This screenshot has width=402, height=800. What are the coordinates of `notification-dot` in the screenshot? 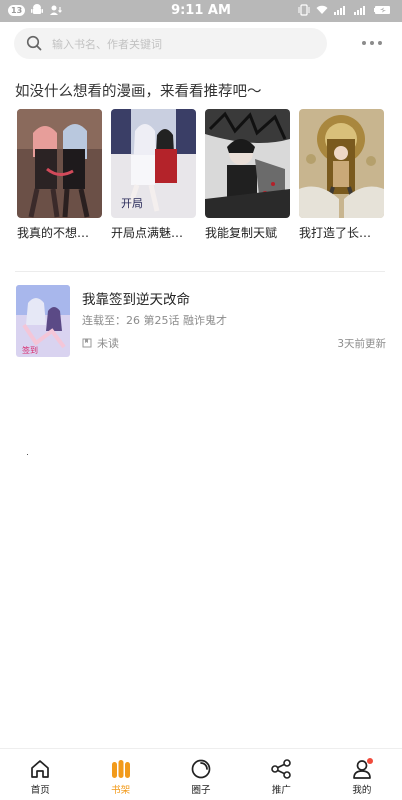 It's located at (369, 761).